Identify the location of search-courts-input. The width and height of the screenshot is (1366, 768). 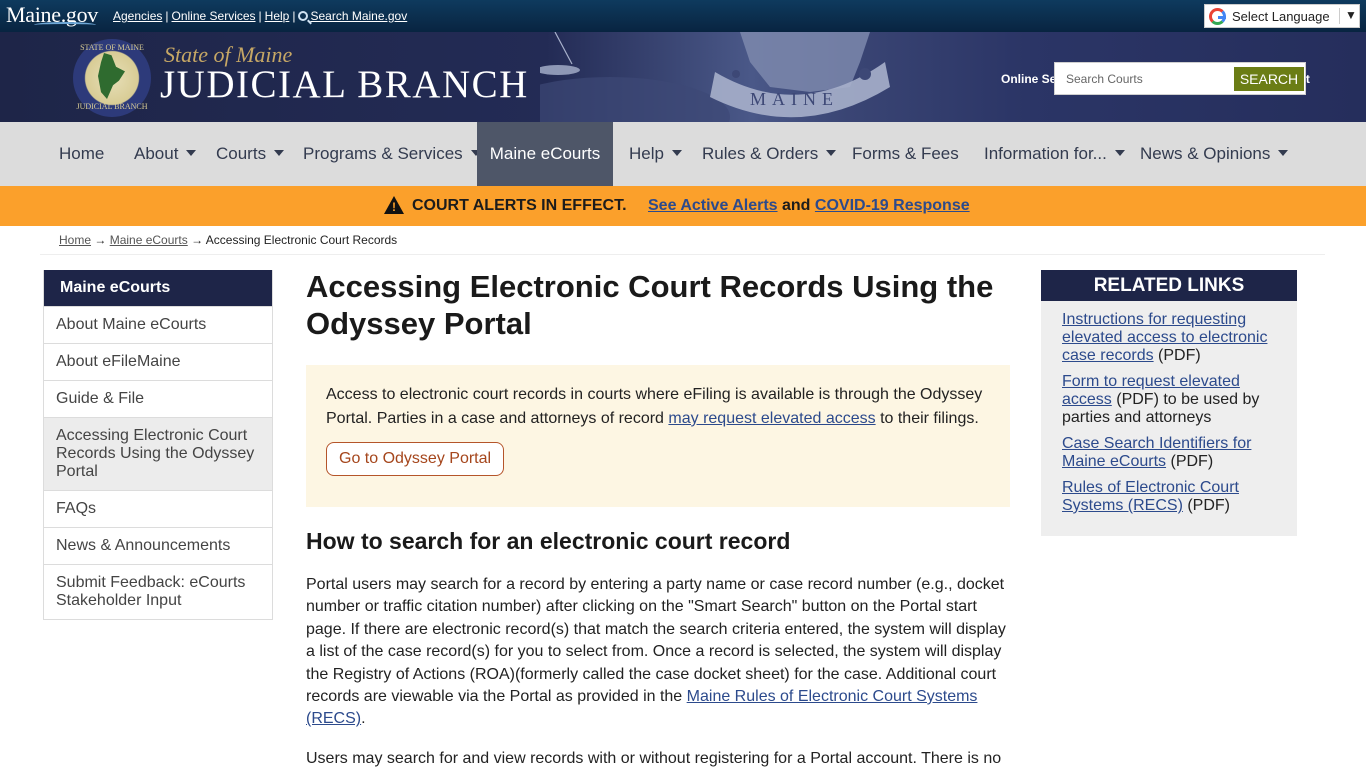
(1141, 78).